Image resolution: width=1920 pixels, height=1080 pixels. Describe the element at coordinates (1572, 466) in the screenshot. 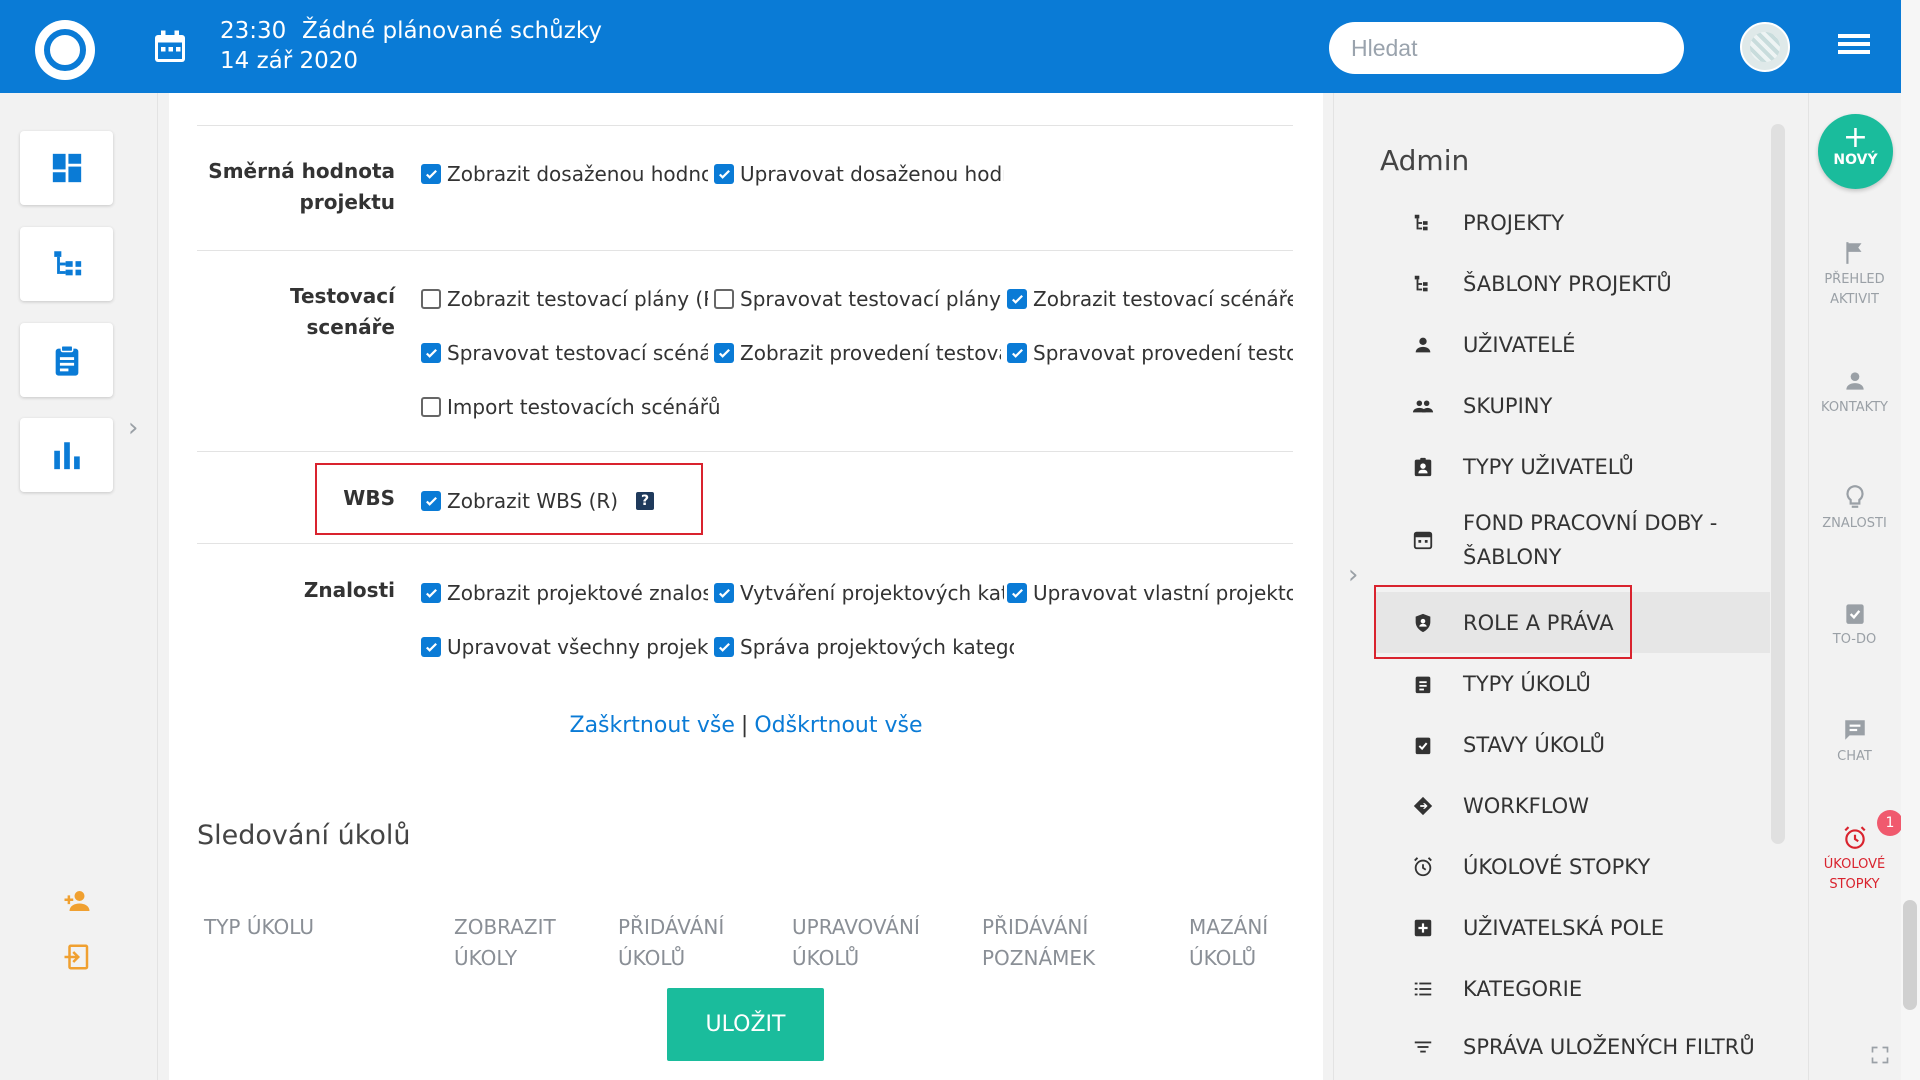

I see `admin-item-typy-uzivatelu: Typy uživatelů` at that location.